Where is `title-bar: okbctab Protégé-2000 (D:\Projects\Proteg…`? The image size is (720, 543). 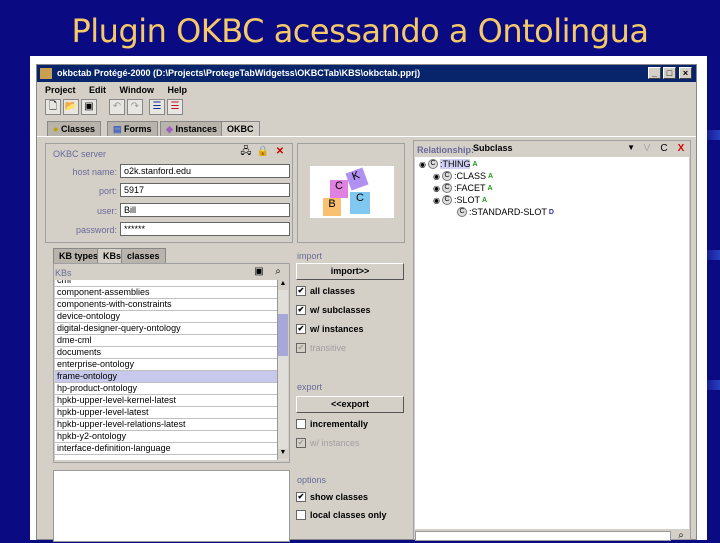
title-bar: okbctab Protégé-2000 (D:\Projects\Proteg… is located at coordinates (366, 73).